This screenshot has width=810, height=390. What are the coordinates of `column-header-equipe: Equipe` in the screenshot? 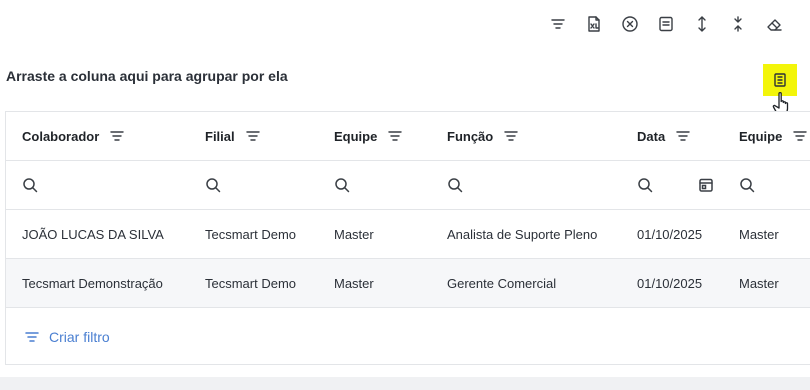 It's located at (368, 136).